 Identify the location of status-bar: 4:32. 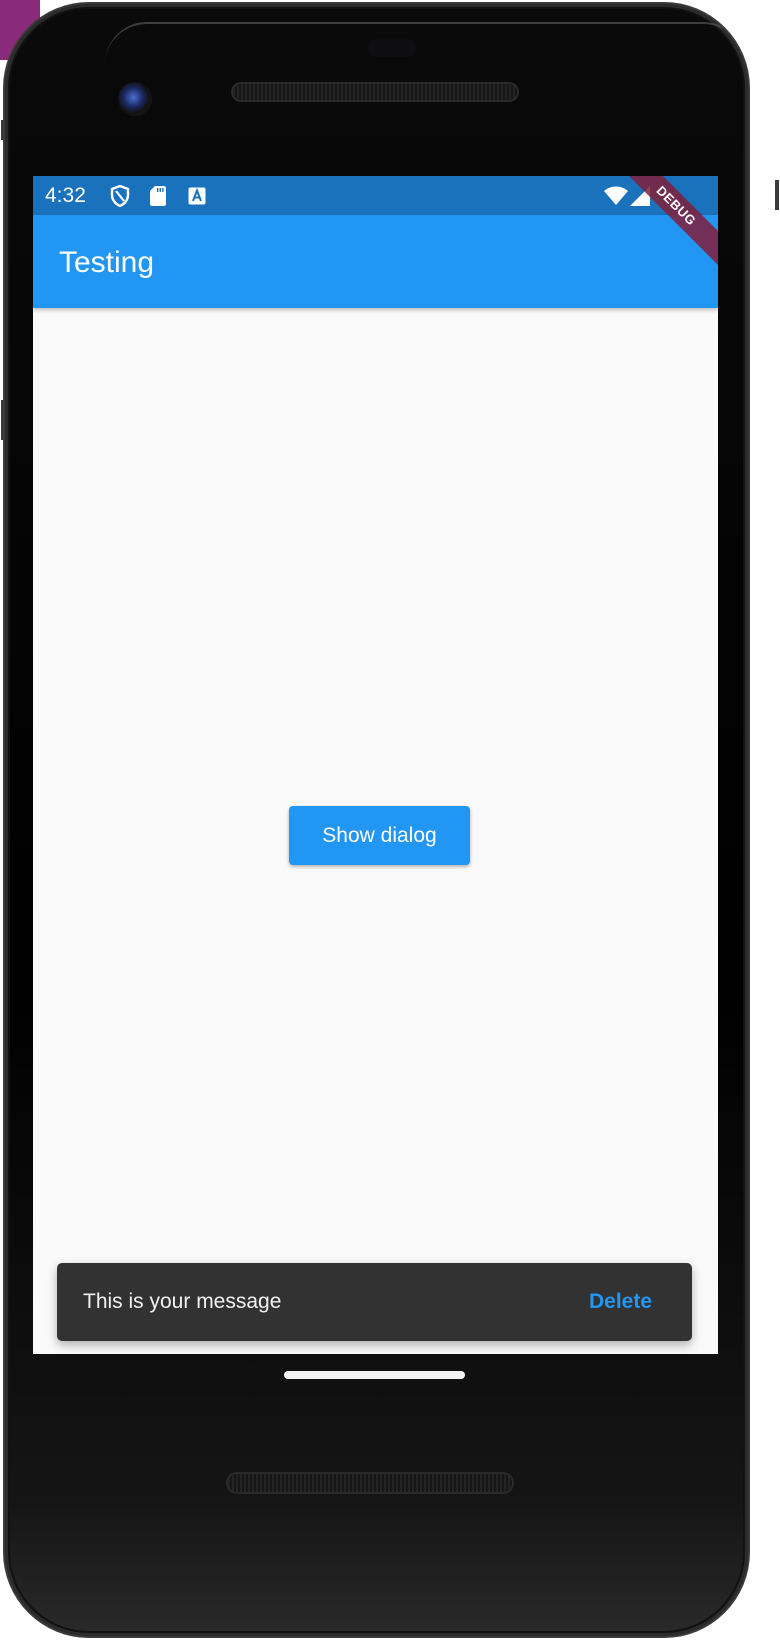
(375, 195).